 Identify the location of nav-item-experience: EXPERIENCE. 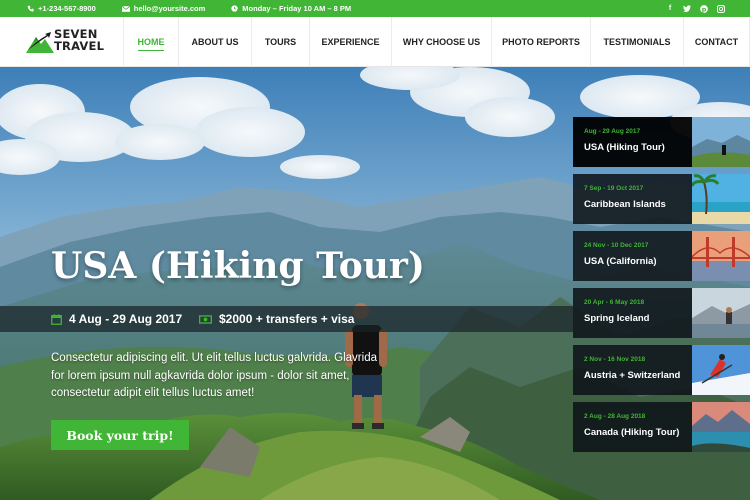
(350, 42).